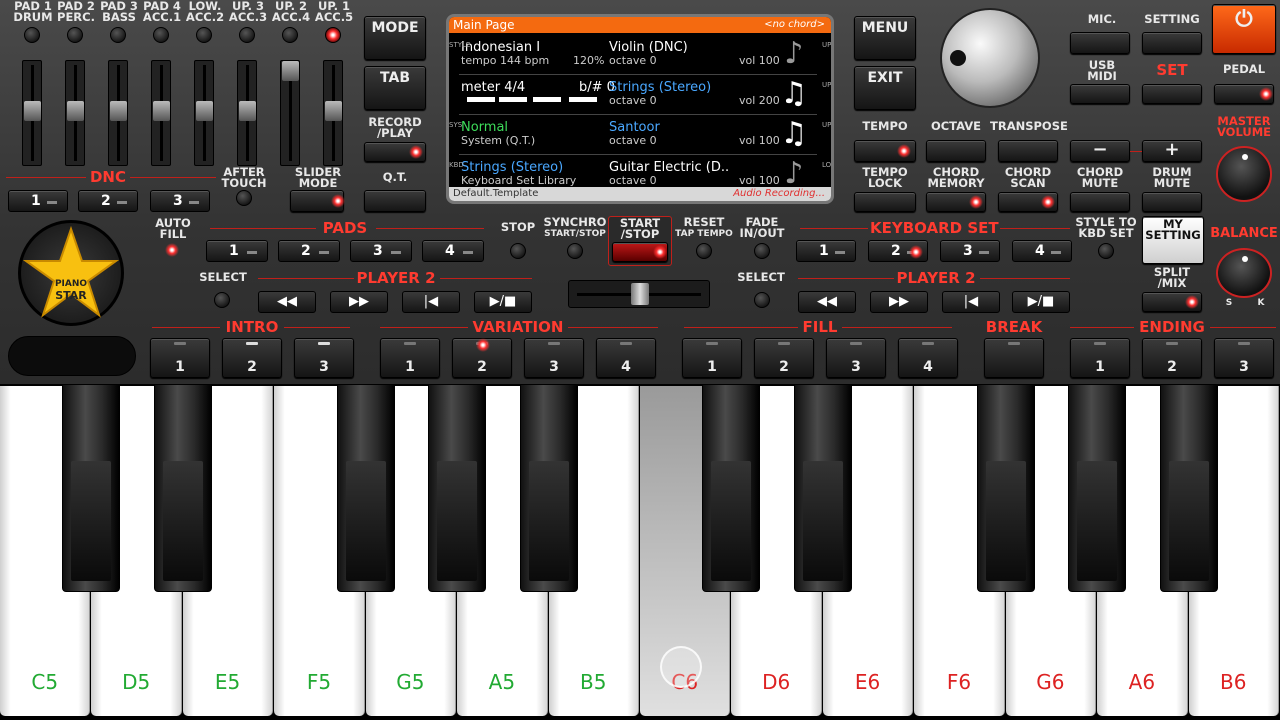 The width and height of the screenshot is (1280, 720). I want to click on my-setting-button: MY SETTING, so click(1173, 240).